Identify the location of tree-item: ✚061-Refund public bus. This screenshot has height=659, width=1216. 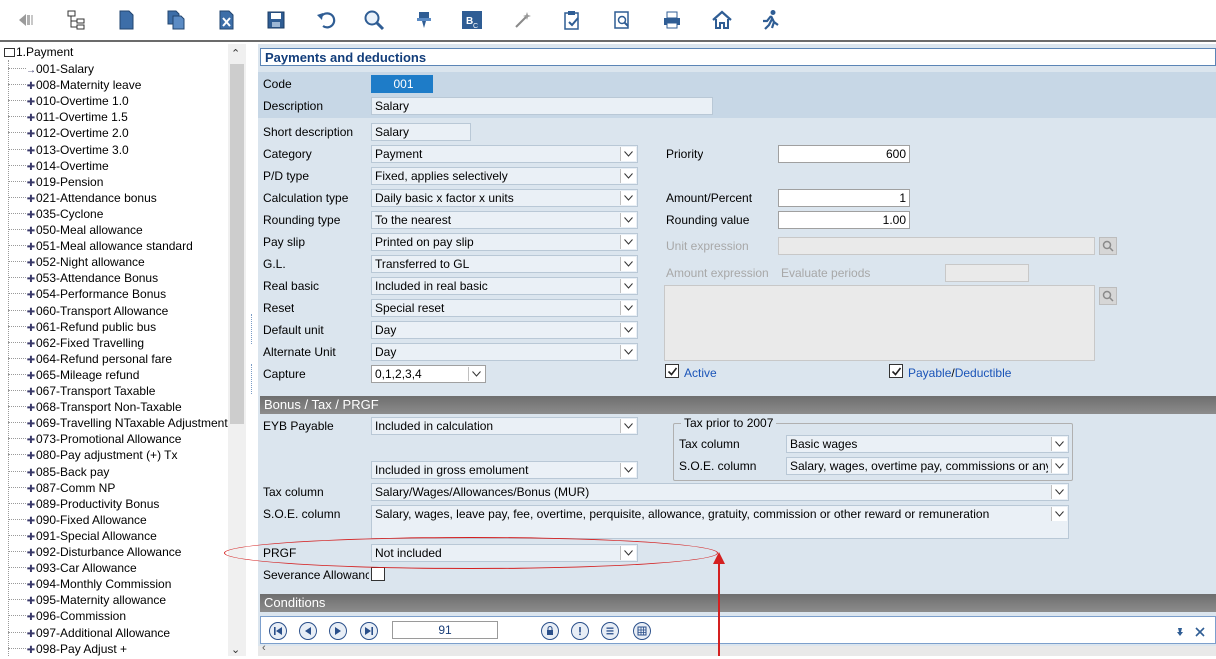
(78, 327).